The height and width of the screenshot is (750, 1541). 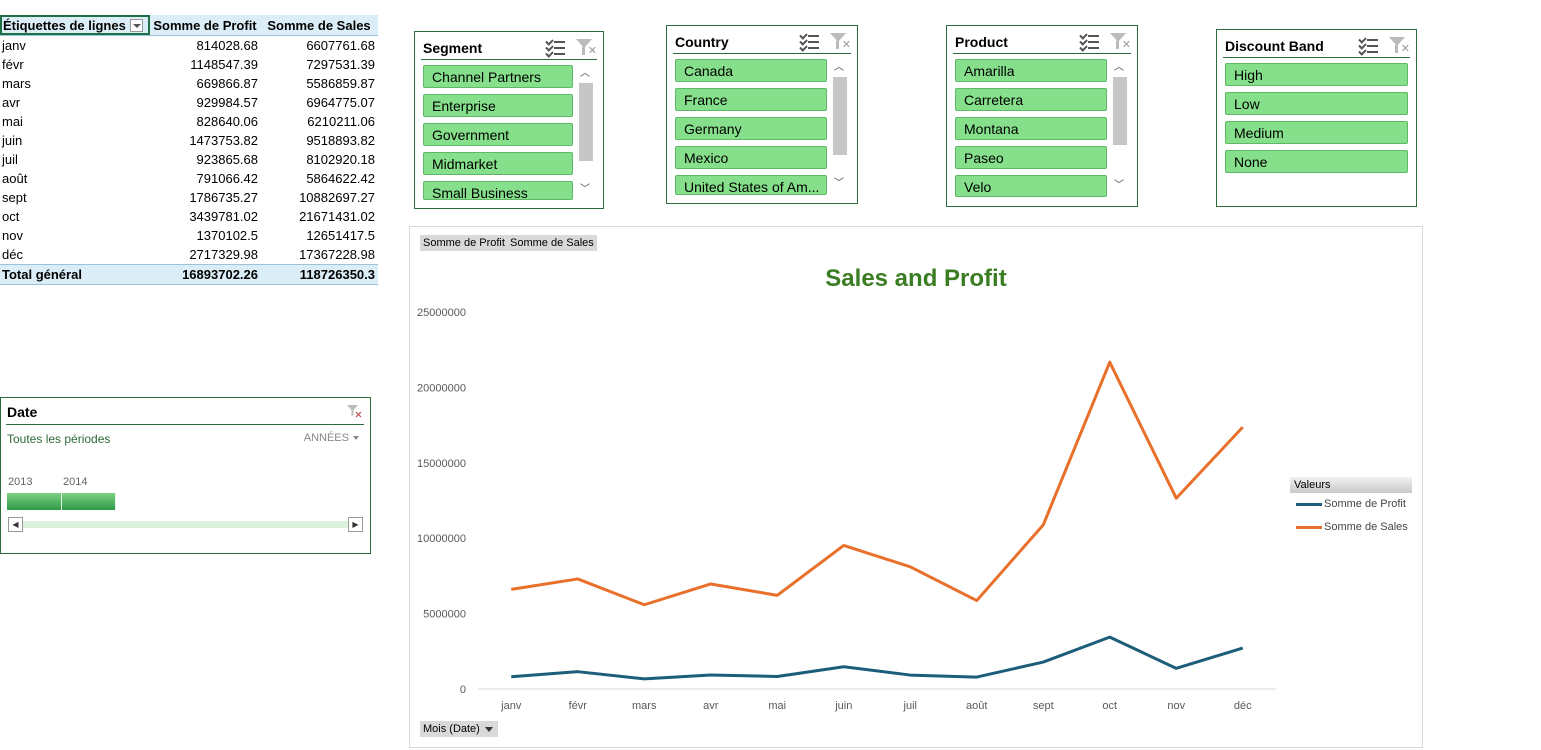 I want to click on x-tick-label: janv, so click(x=511, y=706).